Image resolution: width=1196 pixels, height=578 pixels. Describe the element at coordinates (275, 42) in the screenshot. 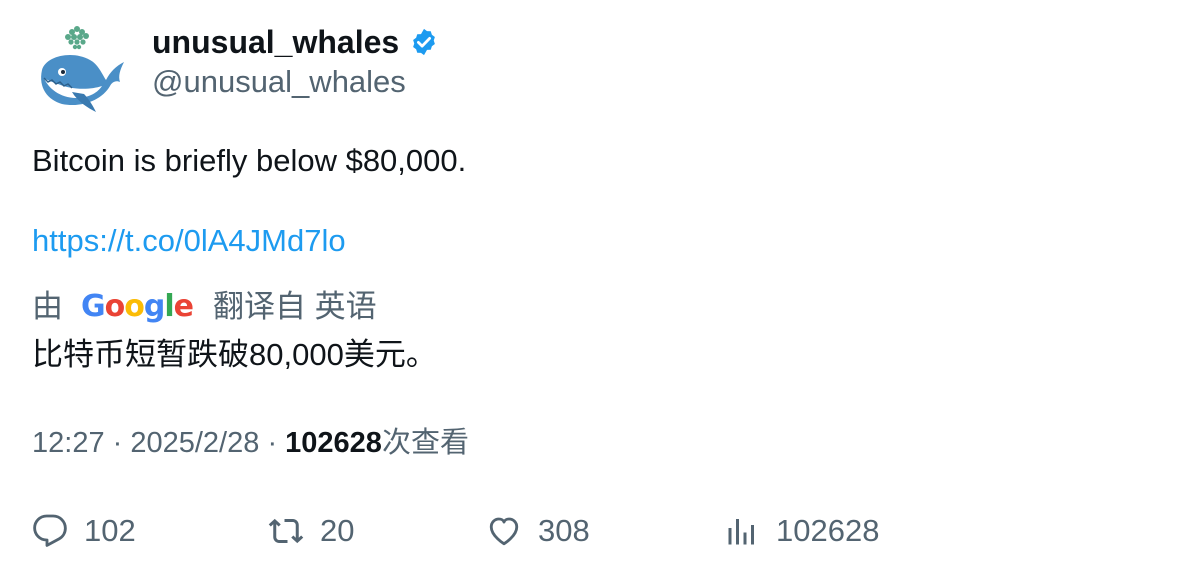

I see `author-name: unusual_whales` at that location.